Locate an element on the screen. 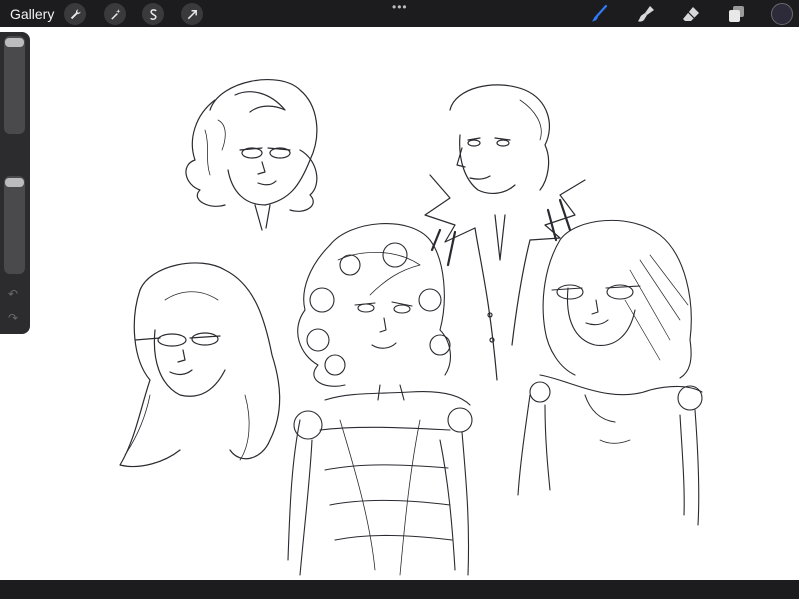  gallery-button: Gallery is located at coordinates (32, 14).